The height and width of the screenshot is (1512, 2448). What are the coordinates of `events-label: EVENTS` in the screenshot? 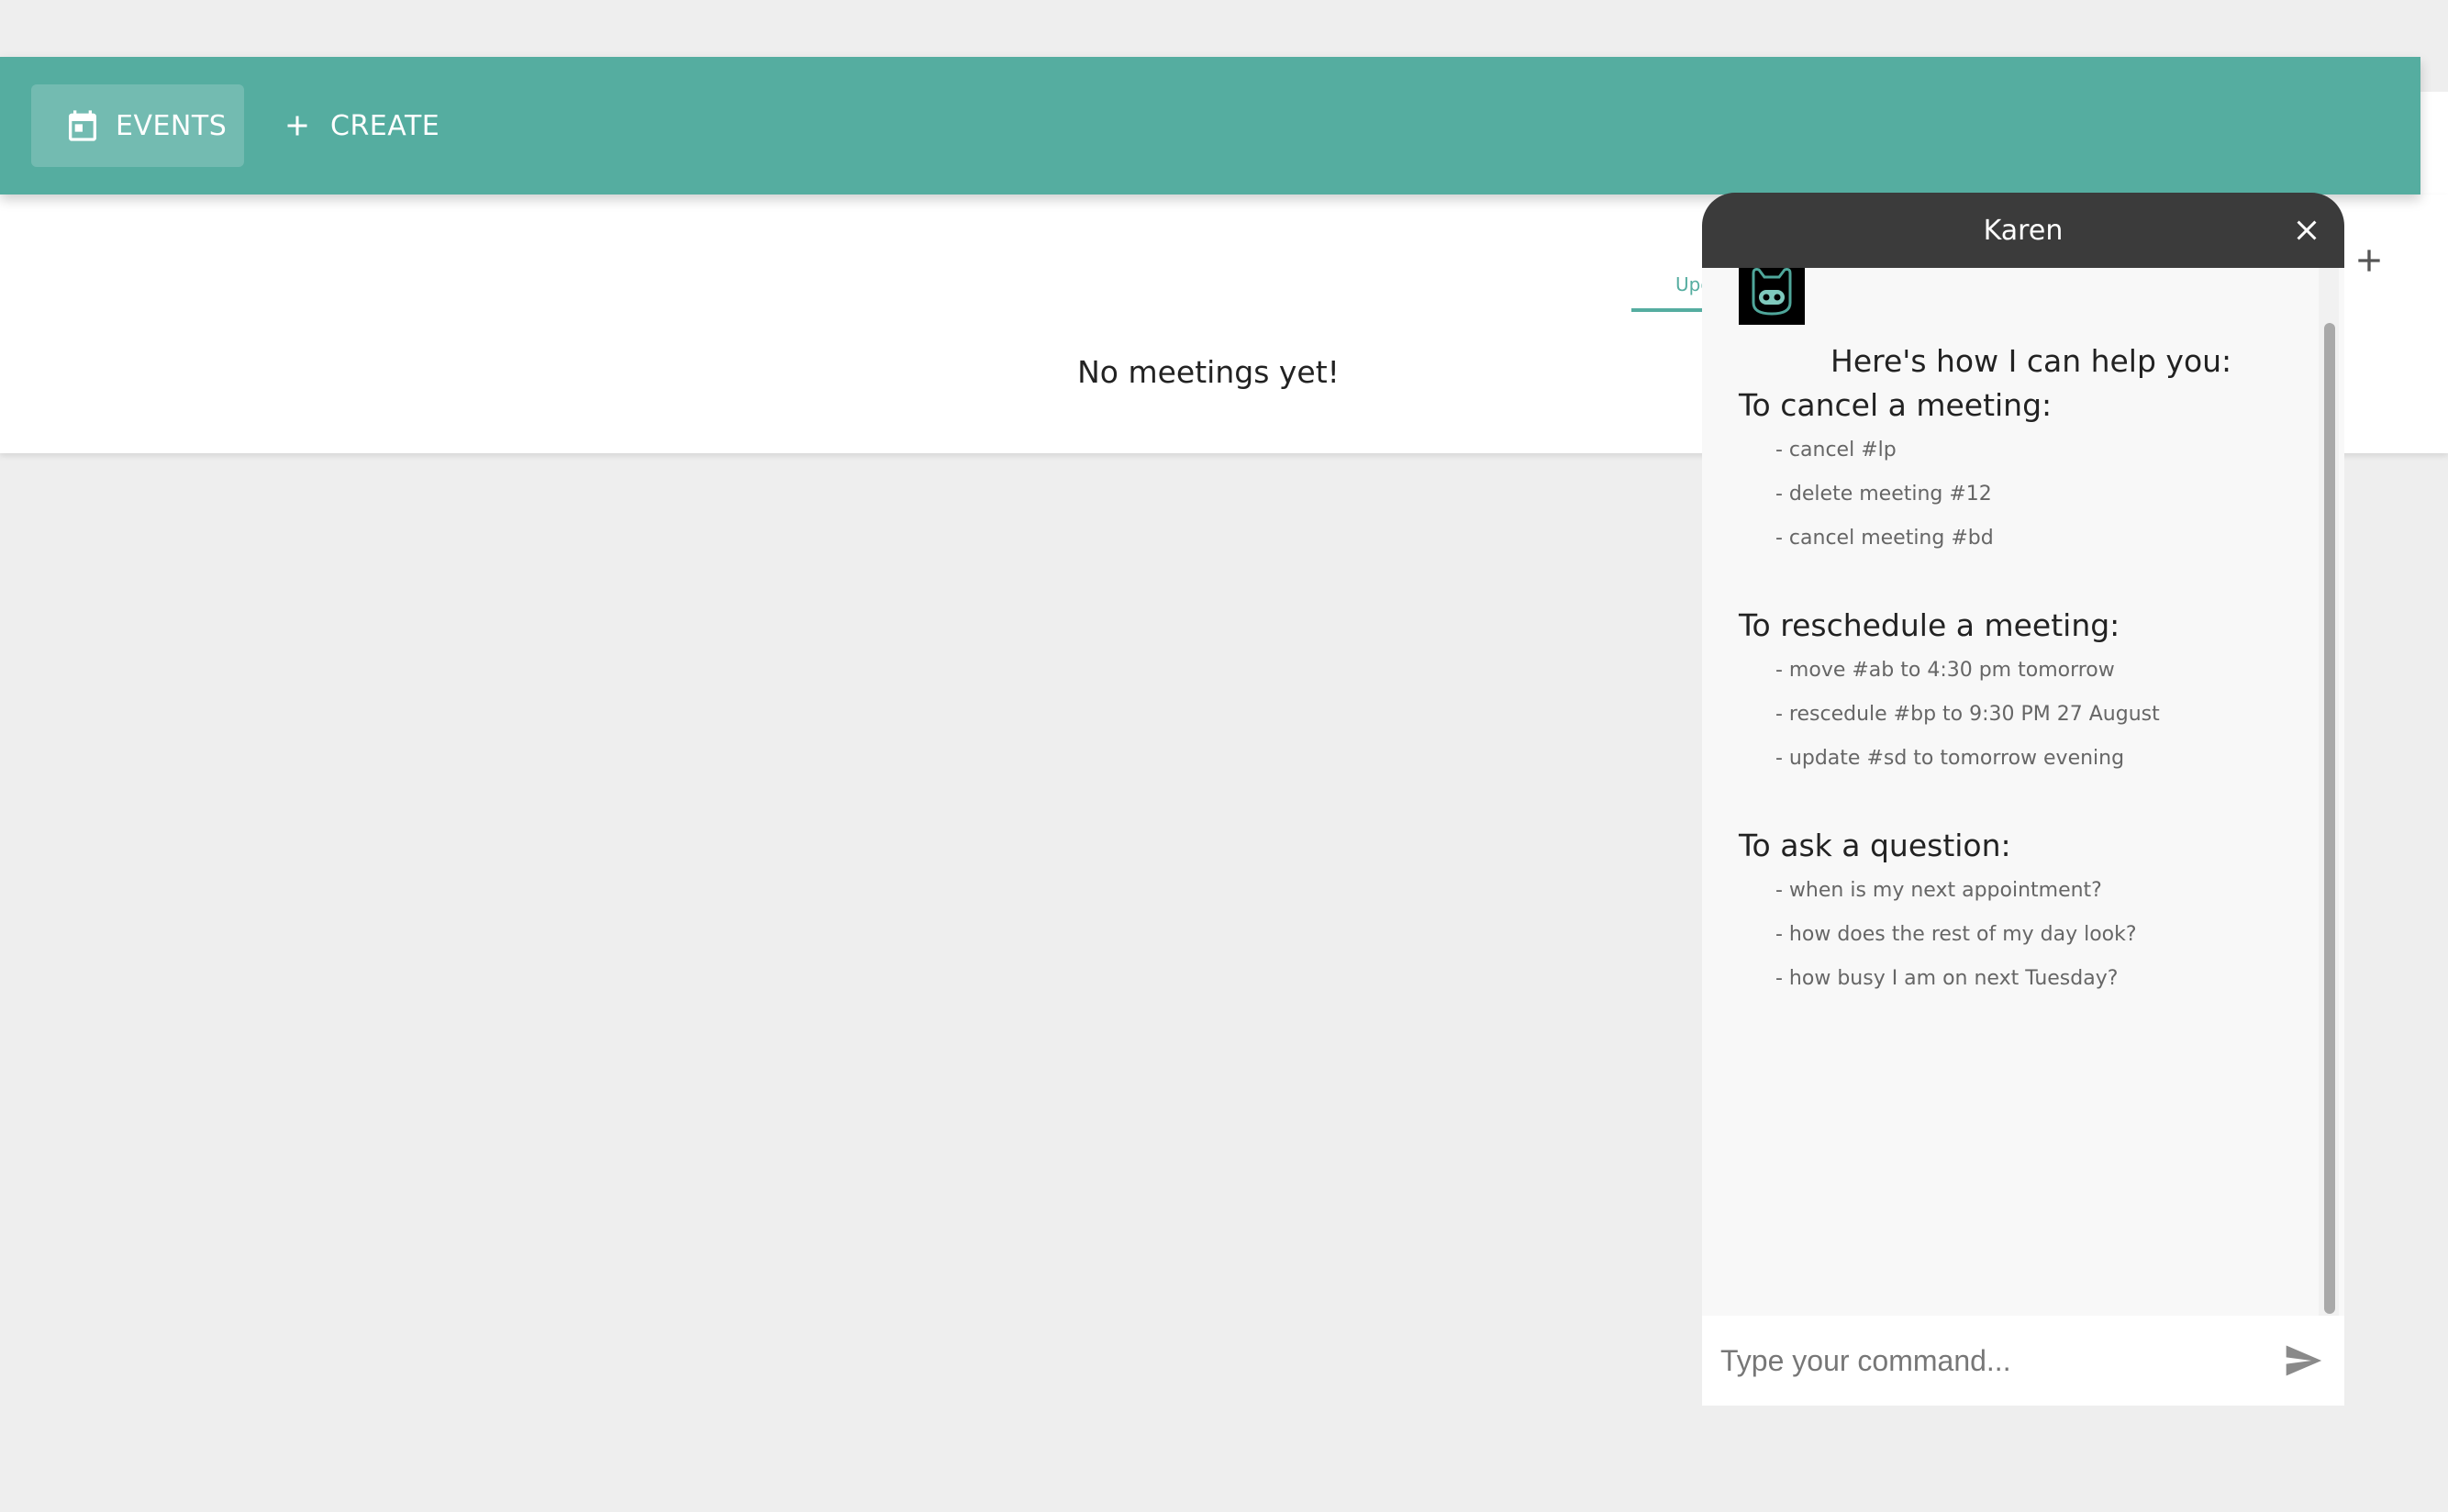 It's located at (172, 126).